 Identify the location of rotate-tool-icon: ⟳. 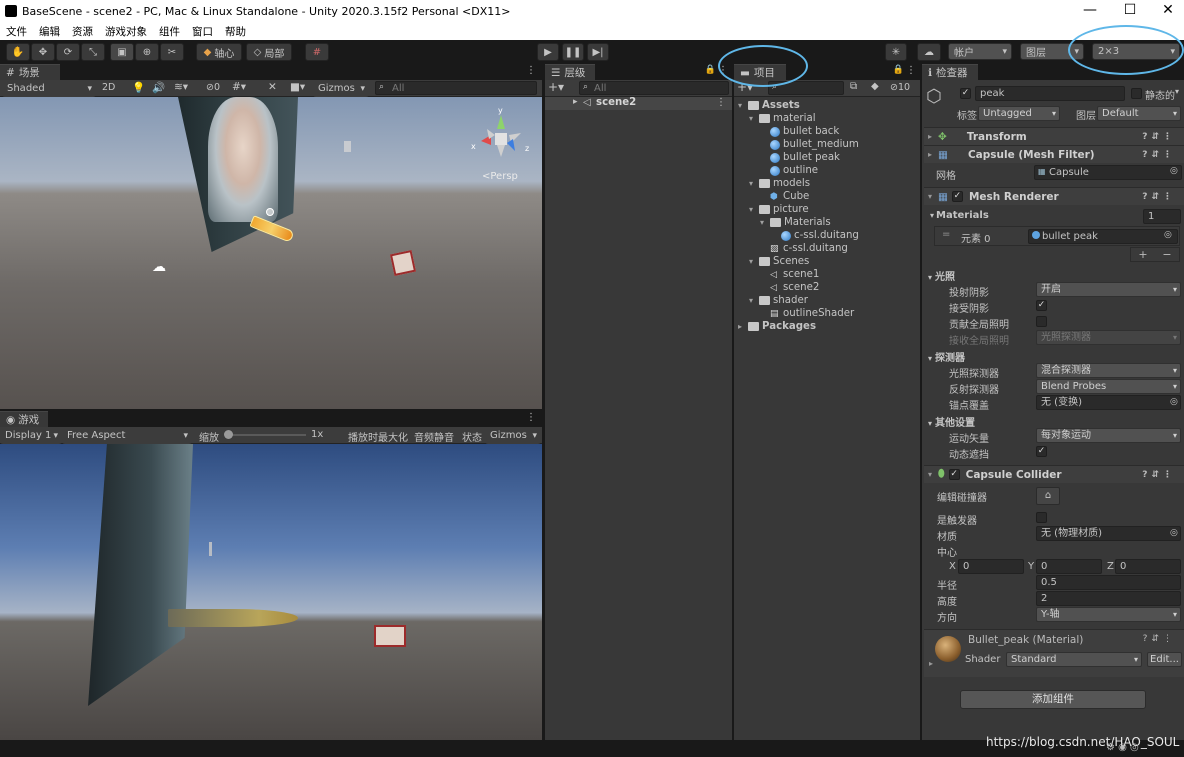
(68, 52).